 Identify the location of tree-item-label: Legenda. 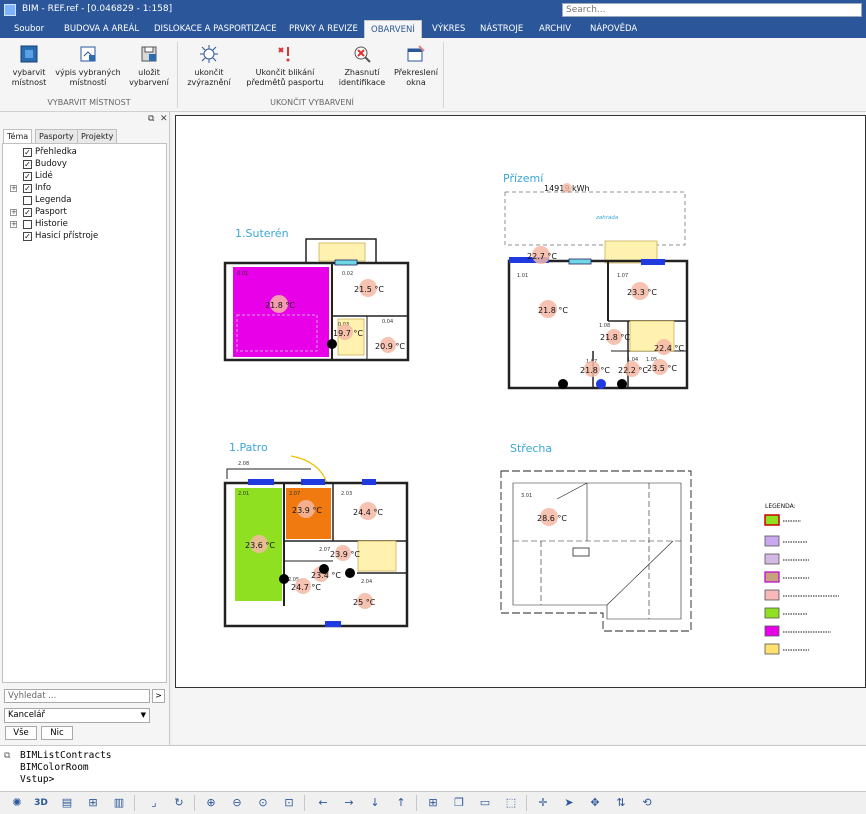
(53, 200).